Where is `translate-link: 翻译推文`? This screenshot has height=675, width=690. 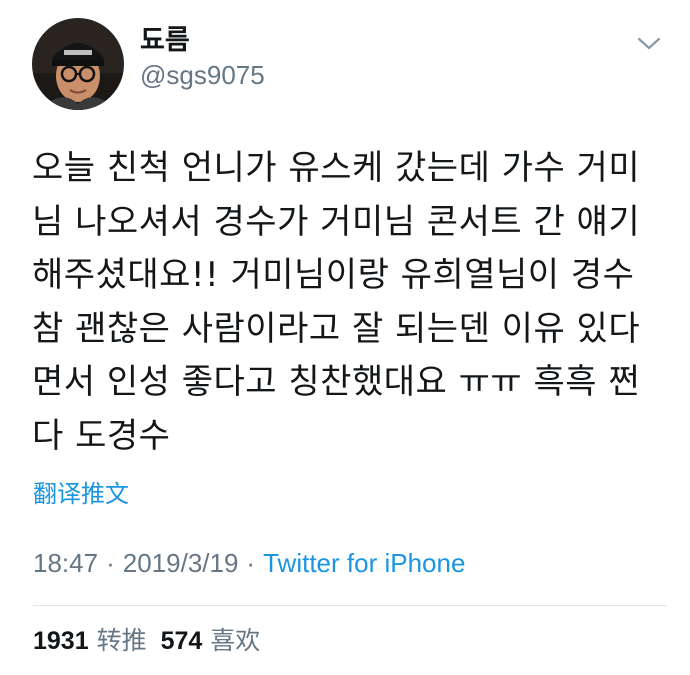 translate-link: 翻译推文 is located at coordinates (81, 494).